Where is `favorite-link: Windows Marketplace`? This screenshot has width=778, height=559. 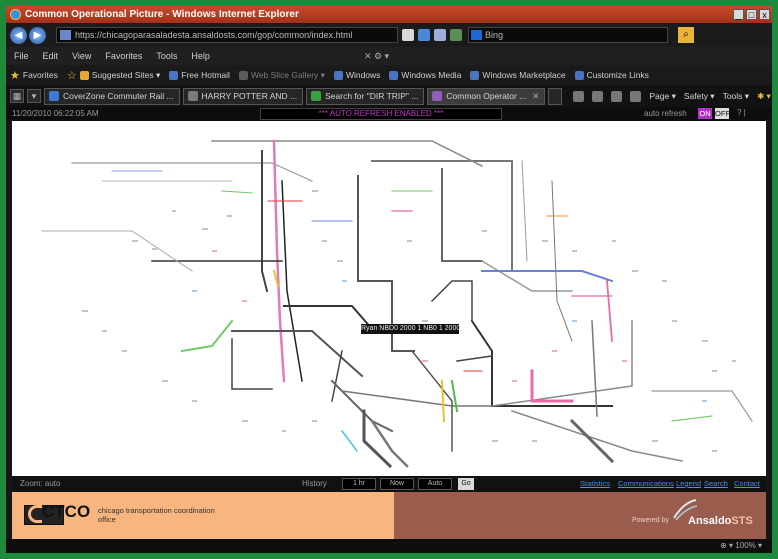 favorite-link: Windows Marketplace is located at coordinates (518, 75).